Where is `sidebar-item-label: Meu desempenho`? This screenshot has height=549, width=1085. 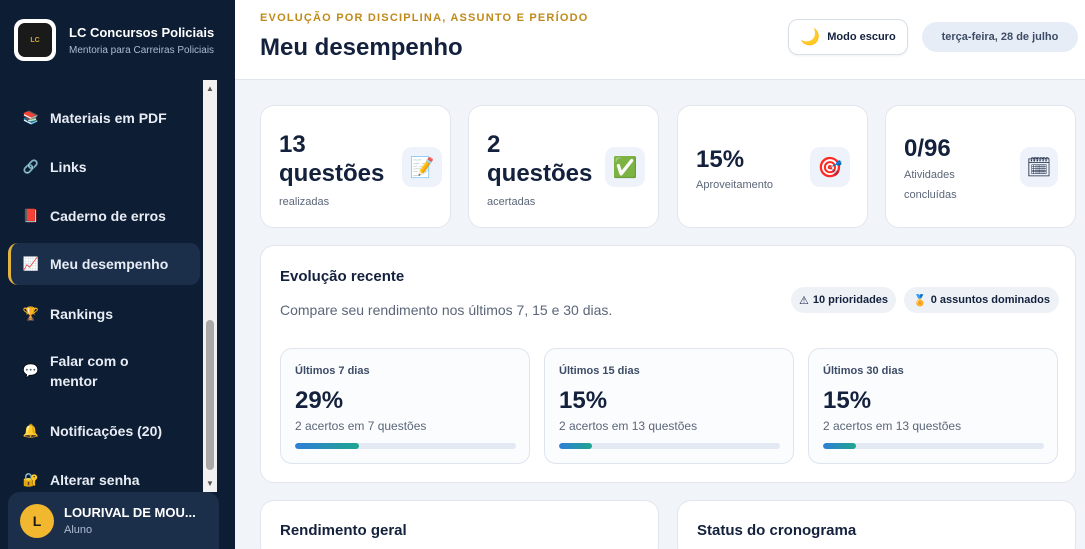 sidebar-item-label: Meu desempenho is located at coordinates (109, 264).